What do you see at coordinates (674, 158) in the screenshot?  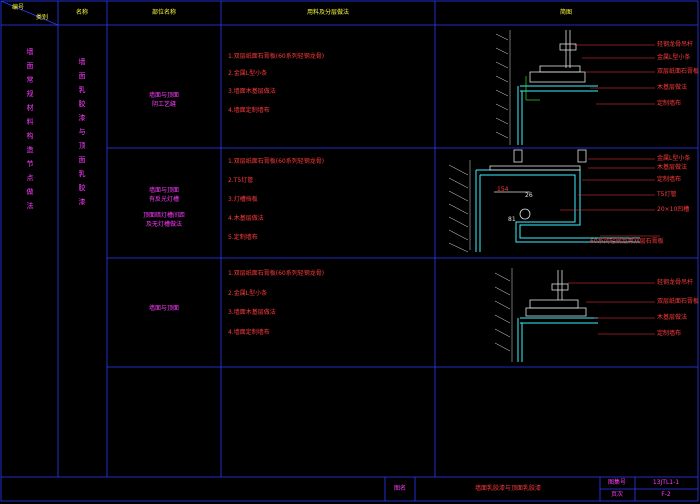 I see `row2-callout-1: 金属L型小条` at bounding box center [674, 158].